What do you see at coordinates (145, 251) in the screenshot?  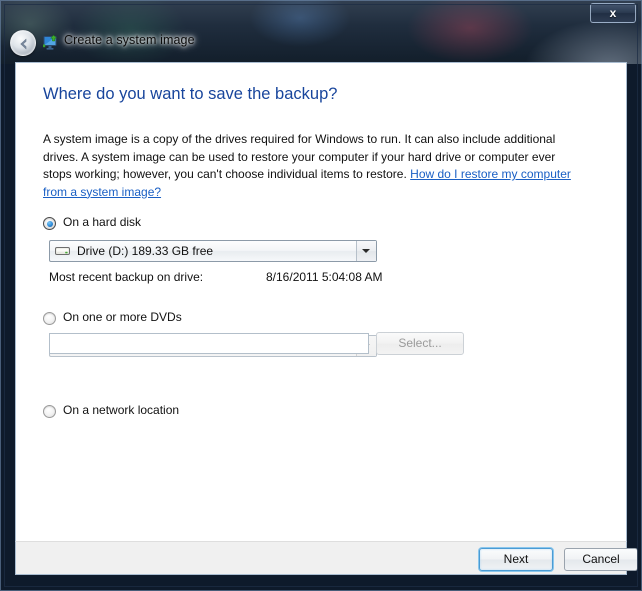 I see `hard-disk-dropdown-value: Drive (D:) 189.33 GB free` at bounding box center [145, 251].